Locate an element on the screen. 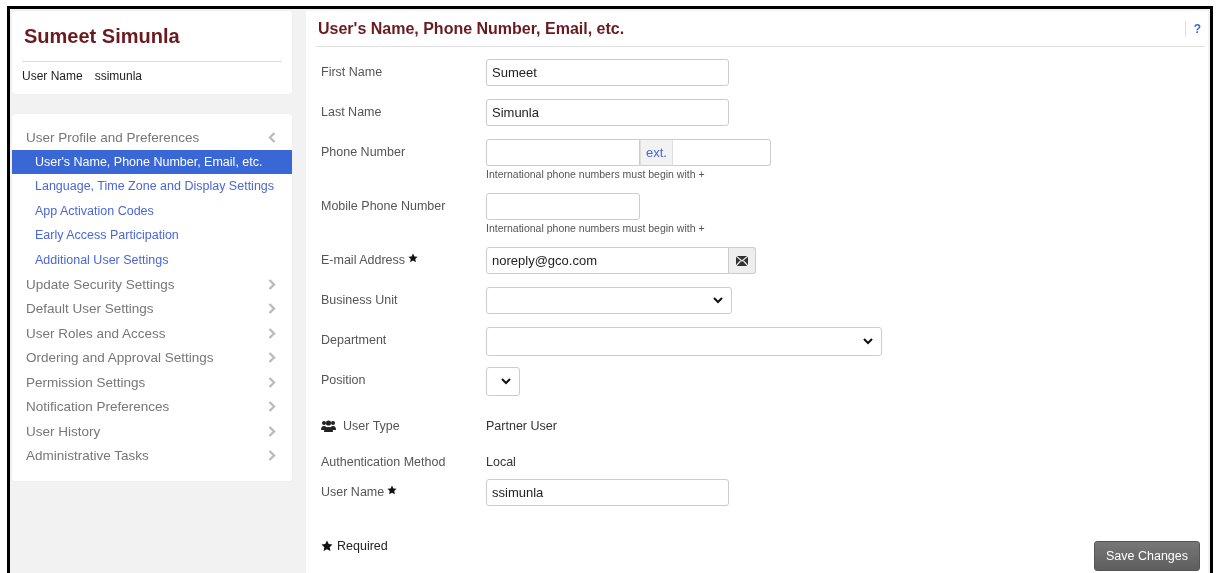  sidebar-section: Default User Settings is located at coordinates (152, 308).